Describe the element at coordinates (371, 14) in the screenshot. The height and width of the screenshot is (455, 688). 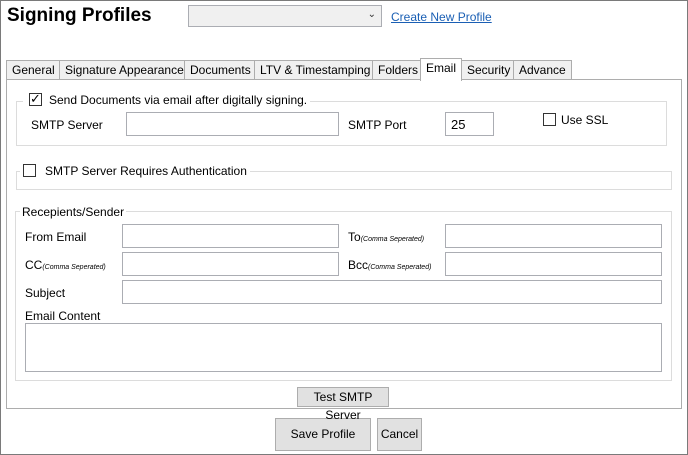
I see `chevron-down-icon: ⌄` at that location.